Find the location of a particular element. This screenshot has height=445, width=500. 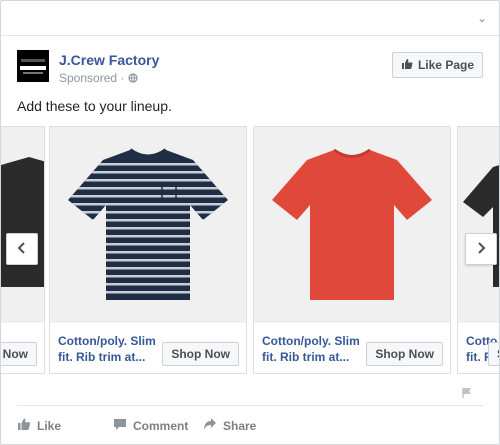

logo-mark-top is located at coordinates (33, 60).